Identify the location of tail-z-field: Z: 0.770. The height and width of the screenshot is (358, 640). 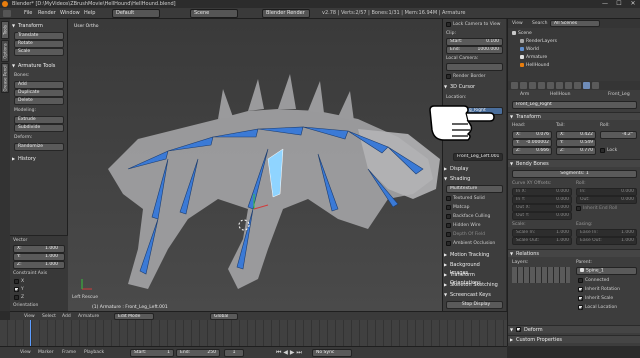
(576, 151).